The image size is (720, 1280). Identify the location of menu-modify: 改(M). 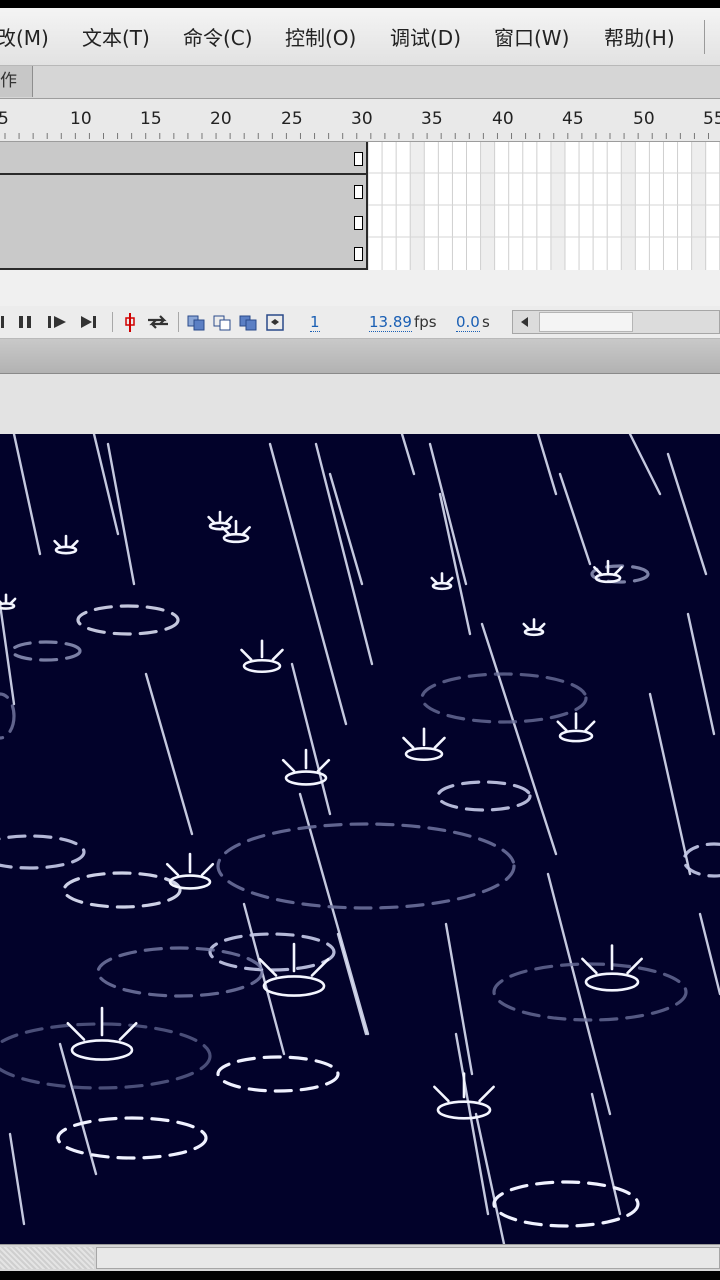
(24, 36).